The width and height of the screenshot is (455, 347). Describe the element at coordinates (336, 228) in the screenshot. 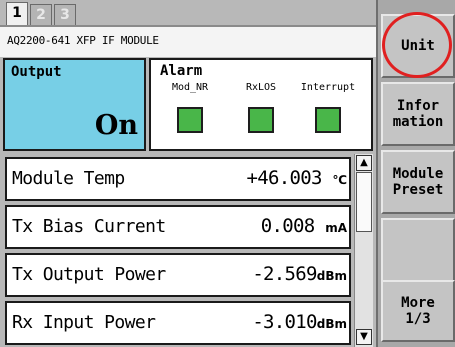

I see `value-unit: mA` at that location.